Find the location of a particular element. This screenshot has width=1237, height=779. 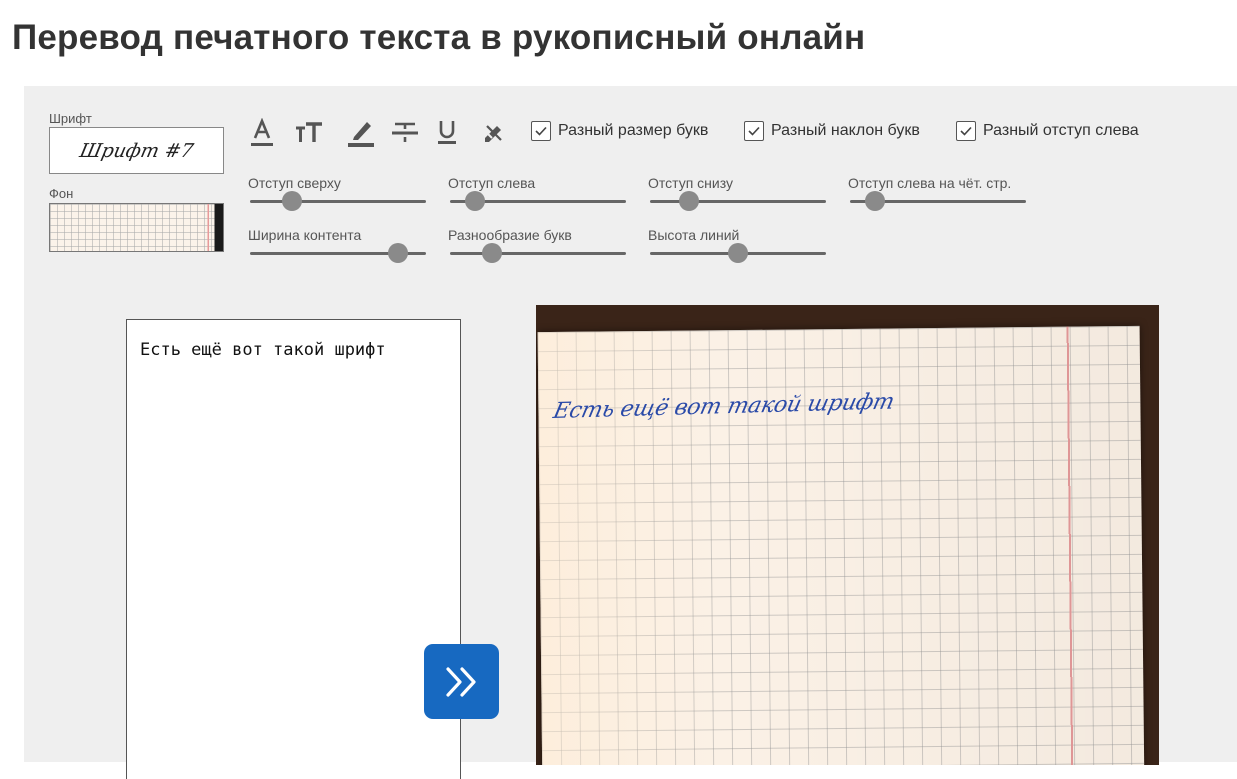

slider-line-height-track is located at coordinates (738, 253).